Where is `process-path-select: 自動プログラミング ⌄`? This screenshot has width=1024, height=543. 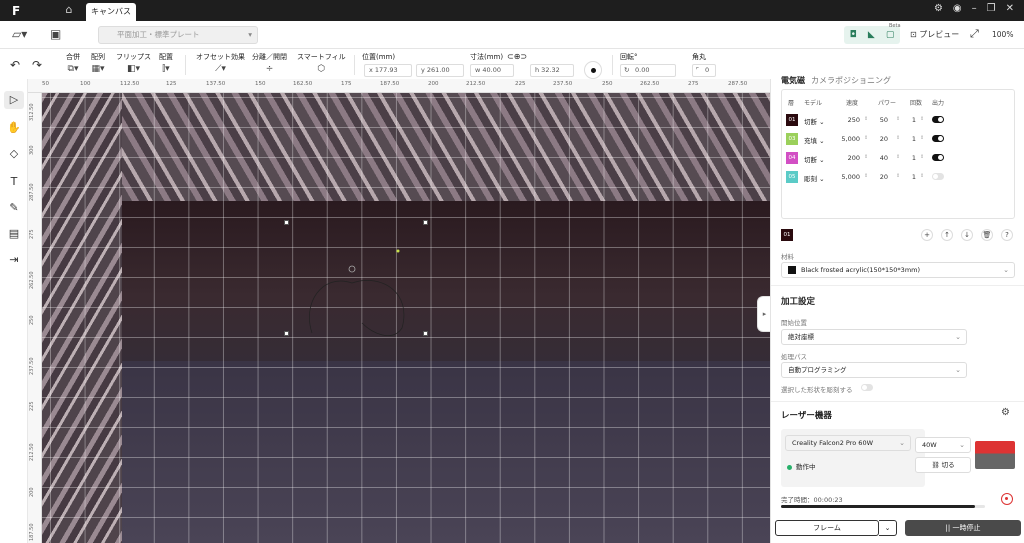 process-path-select: 自動プログラミング ⌄ is located at coordinates (874, 370).